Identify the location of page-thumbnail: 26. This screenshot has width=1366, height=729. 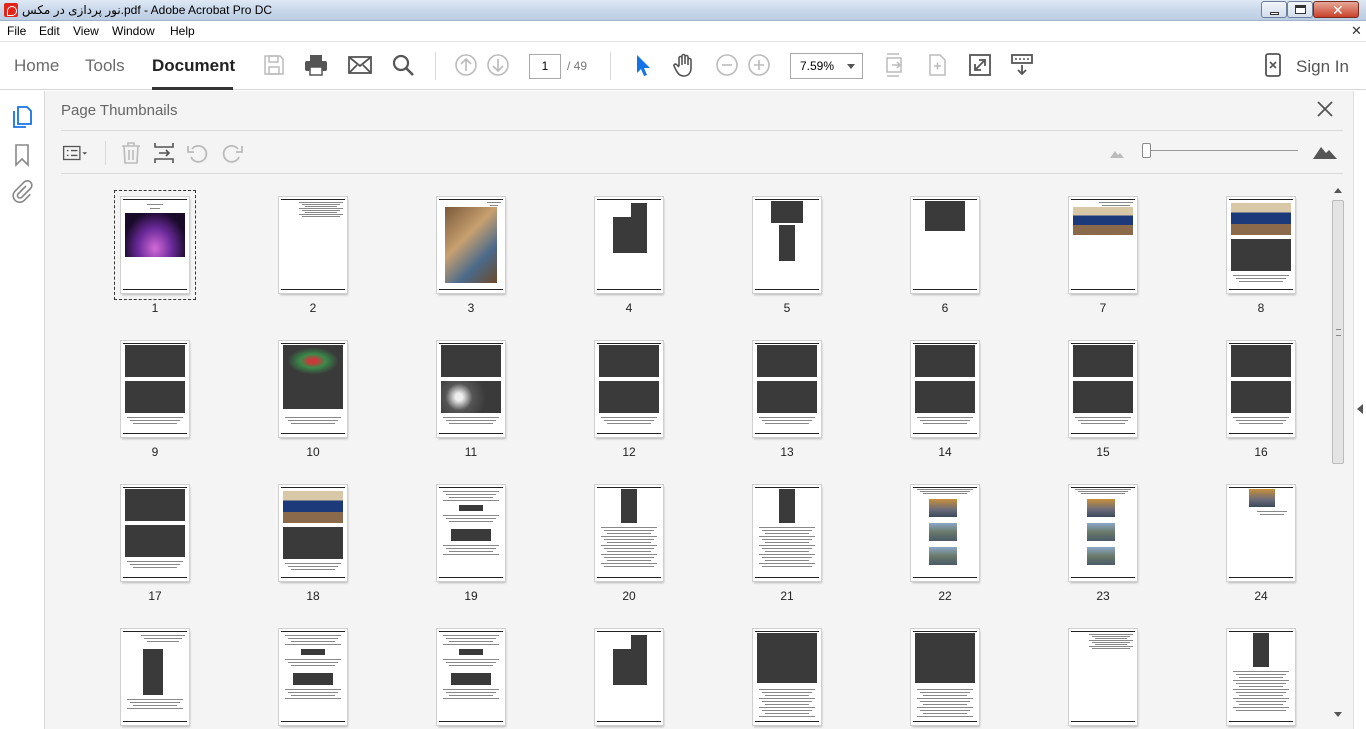
(316, 668).